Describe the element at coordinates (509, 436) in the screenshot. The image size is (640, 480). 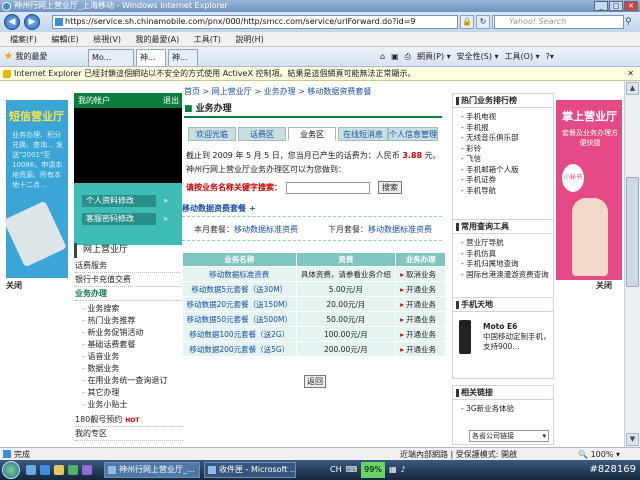
I see `province-links-select: 各省公司链接` at that location.